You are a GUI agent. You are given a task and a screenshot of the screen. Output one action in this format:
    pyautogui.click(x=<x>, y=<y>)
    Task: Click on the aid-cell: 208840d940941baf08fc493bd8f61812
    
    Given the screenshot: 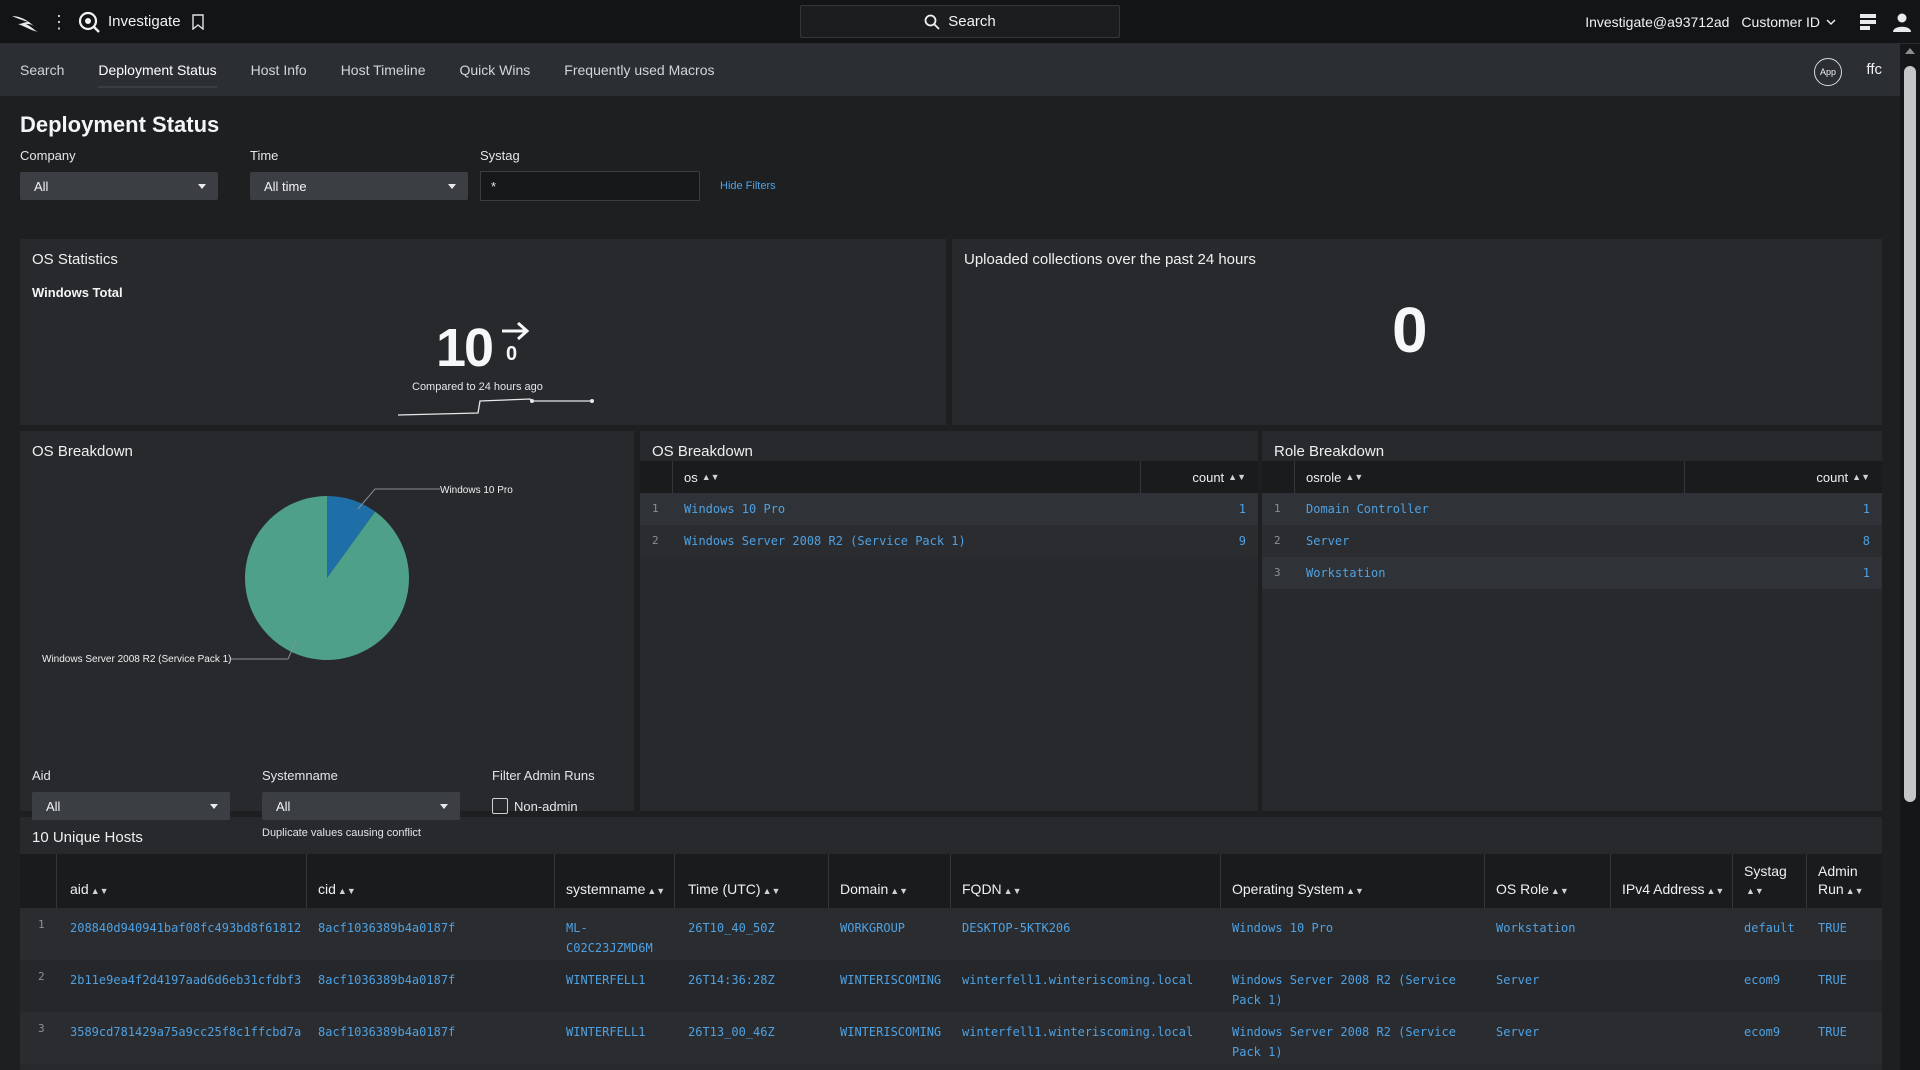 What is the action you would take?
    pyautogui.click(x=185, y=928)
    